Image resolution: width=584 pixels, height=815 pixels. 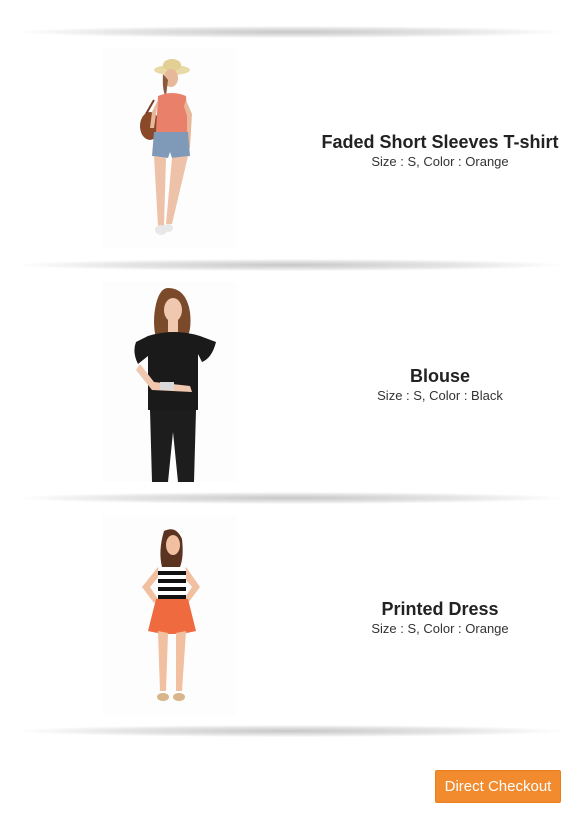 I want to click on divider-top, so click(x=290, y=32).